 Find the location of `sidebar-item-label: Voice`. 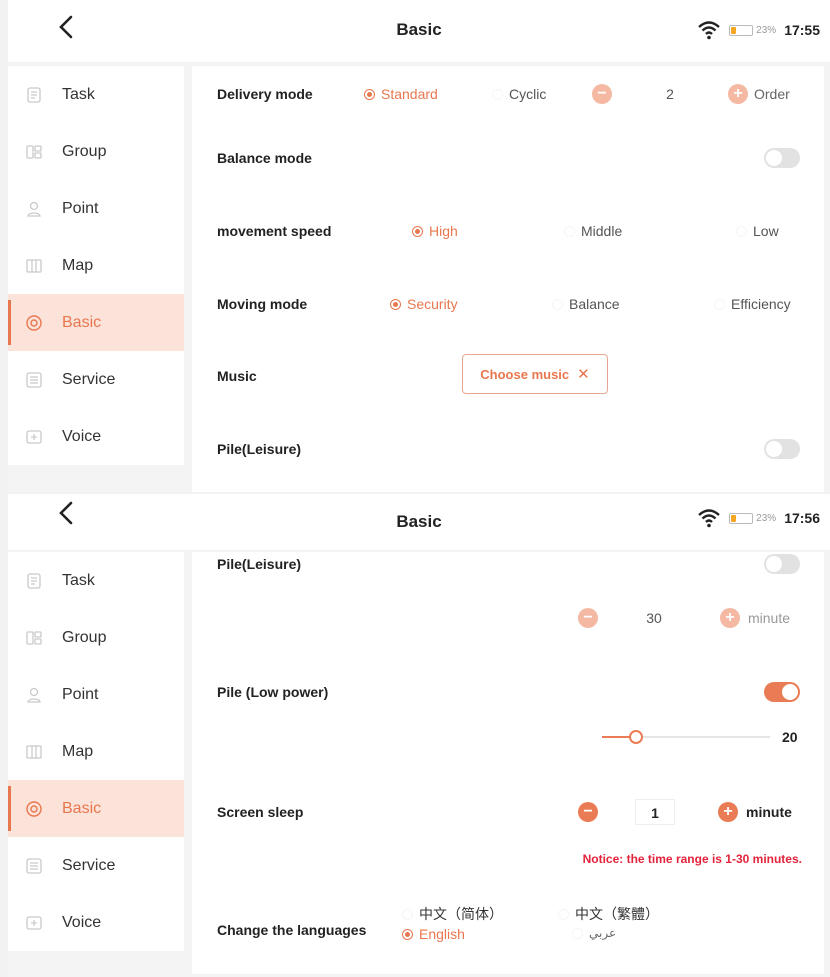

sidebar-item-label: Voice is located at coordinates (82, 922).